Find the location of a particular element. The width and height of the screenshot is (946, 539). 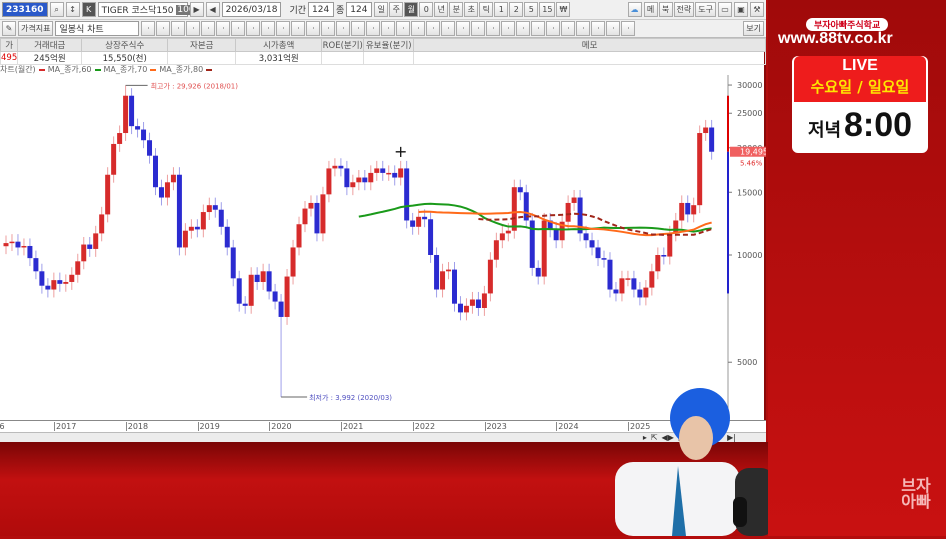

period-tab: 틱 is located at coordinates (486, 9).